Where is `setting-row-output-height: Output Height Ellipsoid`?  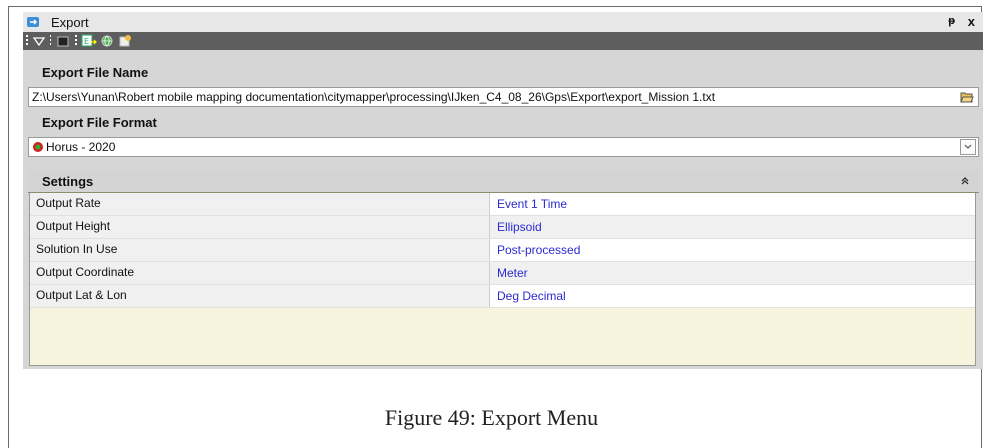 setting-row-output-height: Output Height Ellipsoid is located at coordinates (502, 227).